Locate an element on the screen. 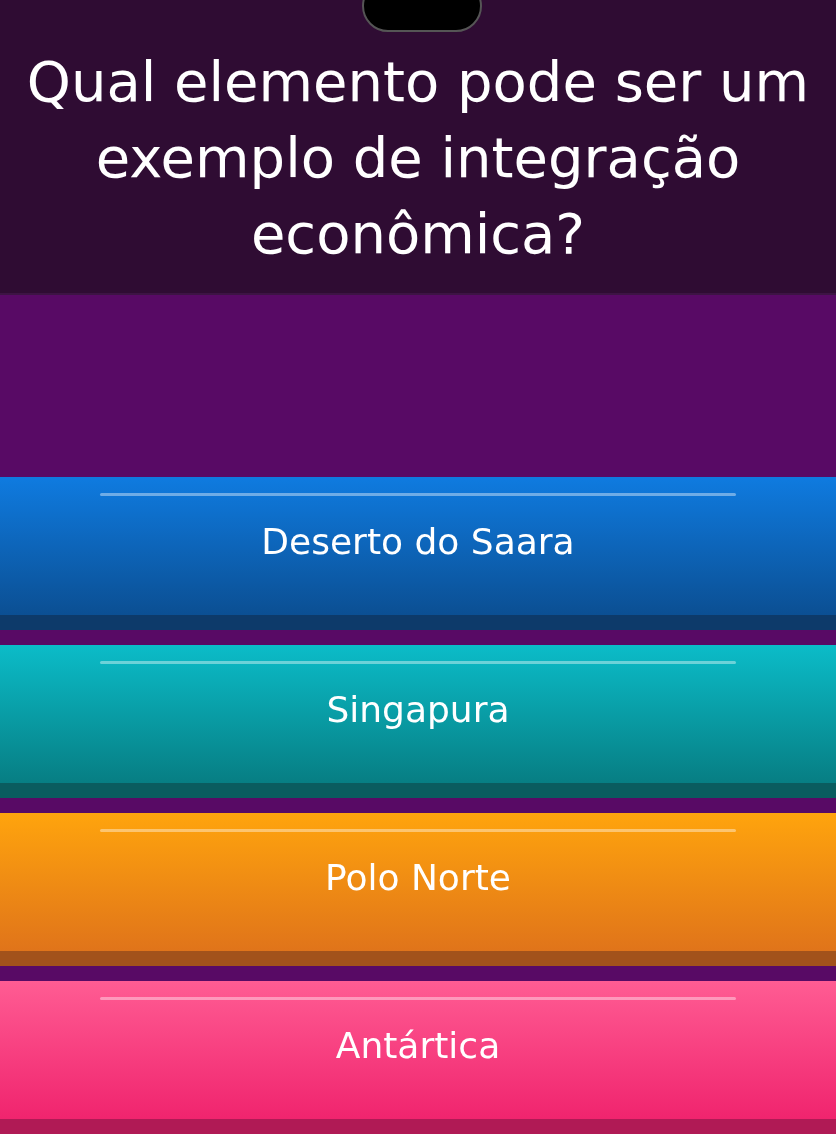  answer-button: Singapura is located at coordinates (418, 721).